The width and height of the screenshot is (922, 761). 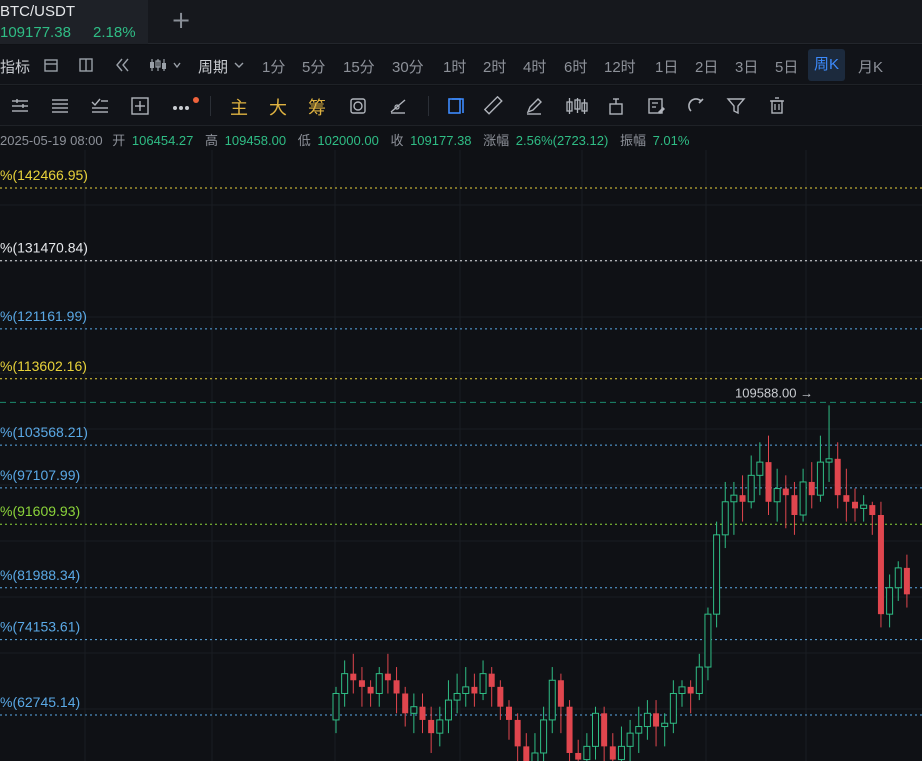 I want to click on period-2: 15分, so click(x=359, y=66).